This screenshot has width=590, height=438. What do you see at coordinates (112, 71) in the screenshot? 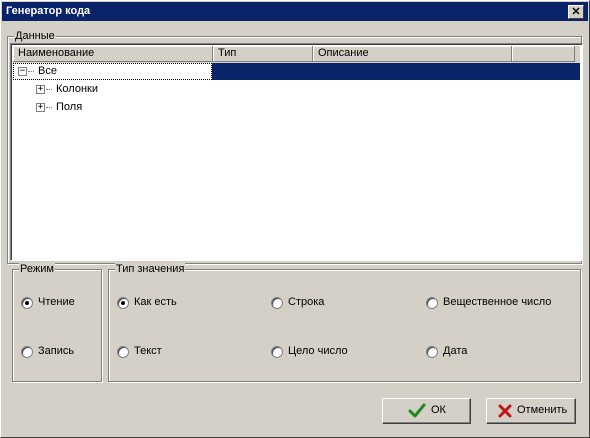
I see `tree-cell-name: − Все` at bounding box center [112, 71].